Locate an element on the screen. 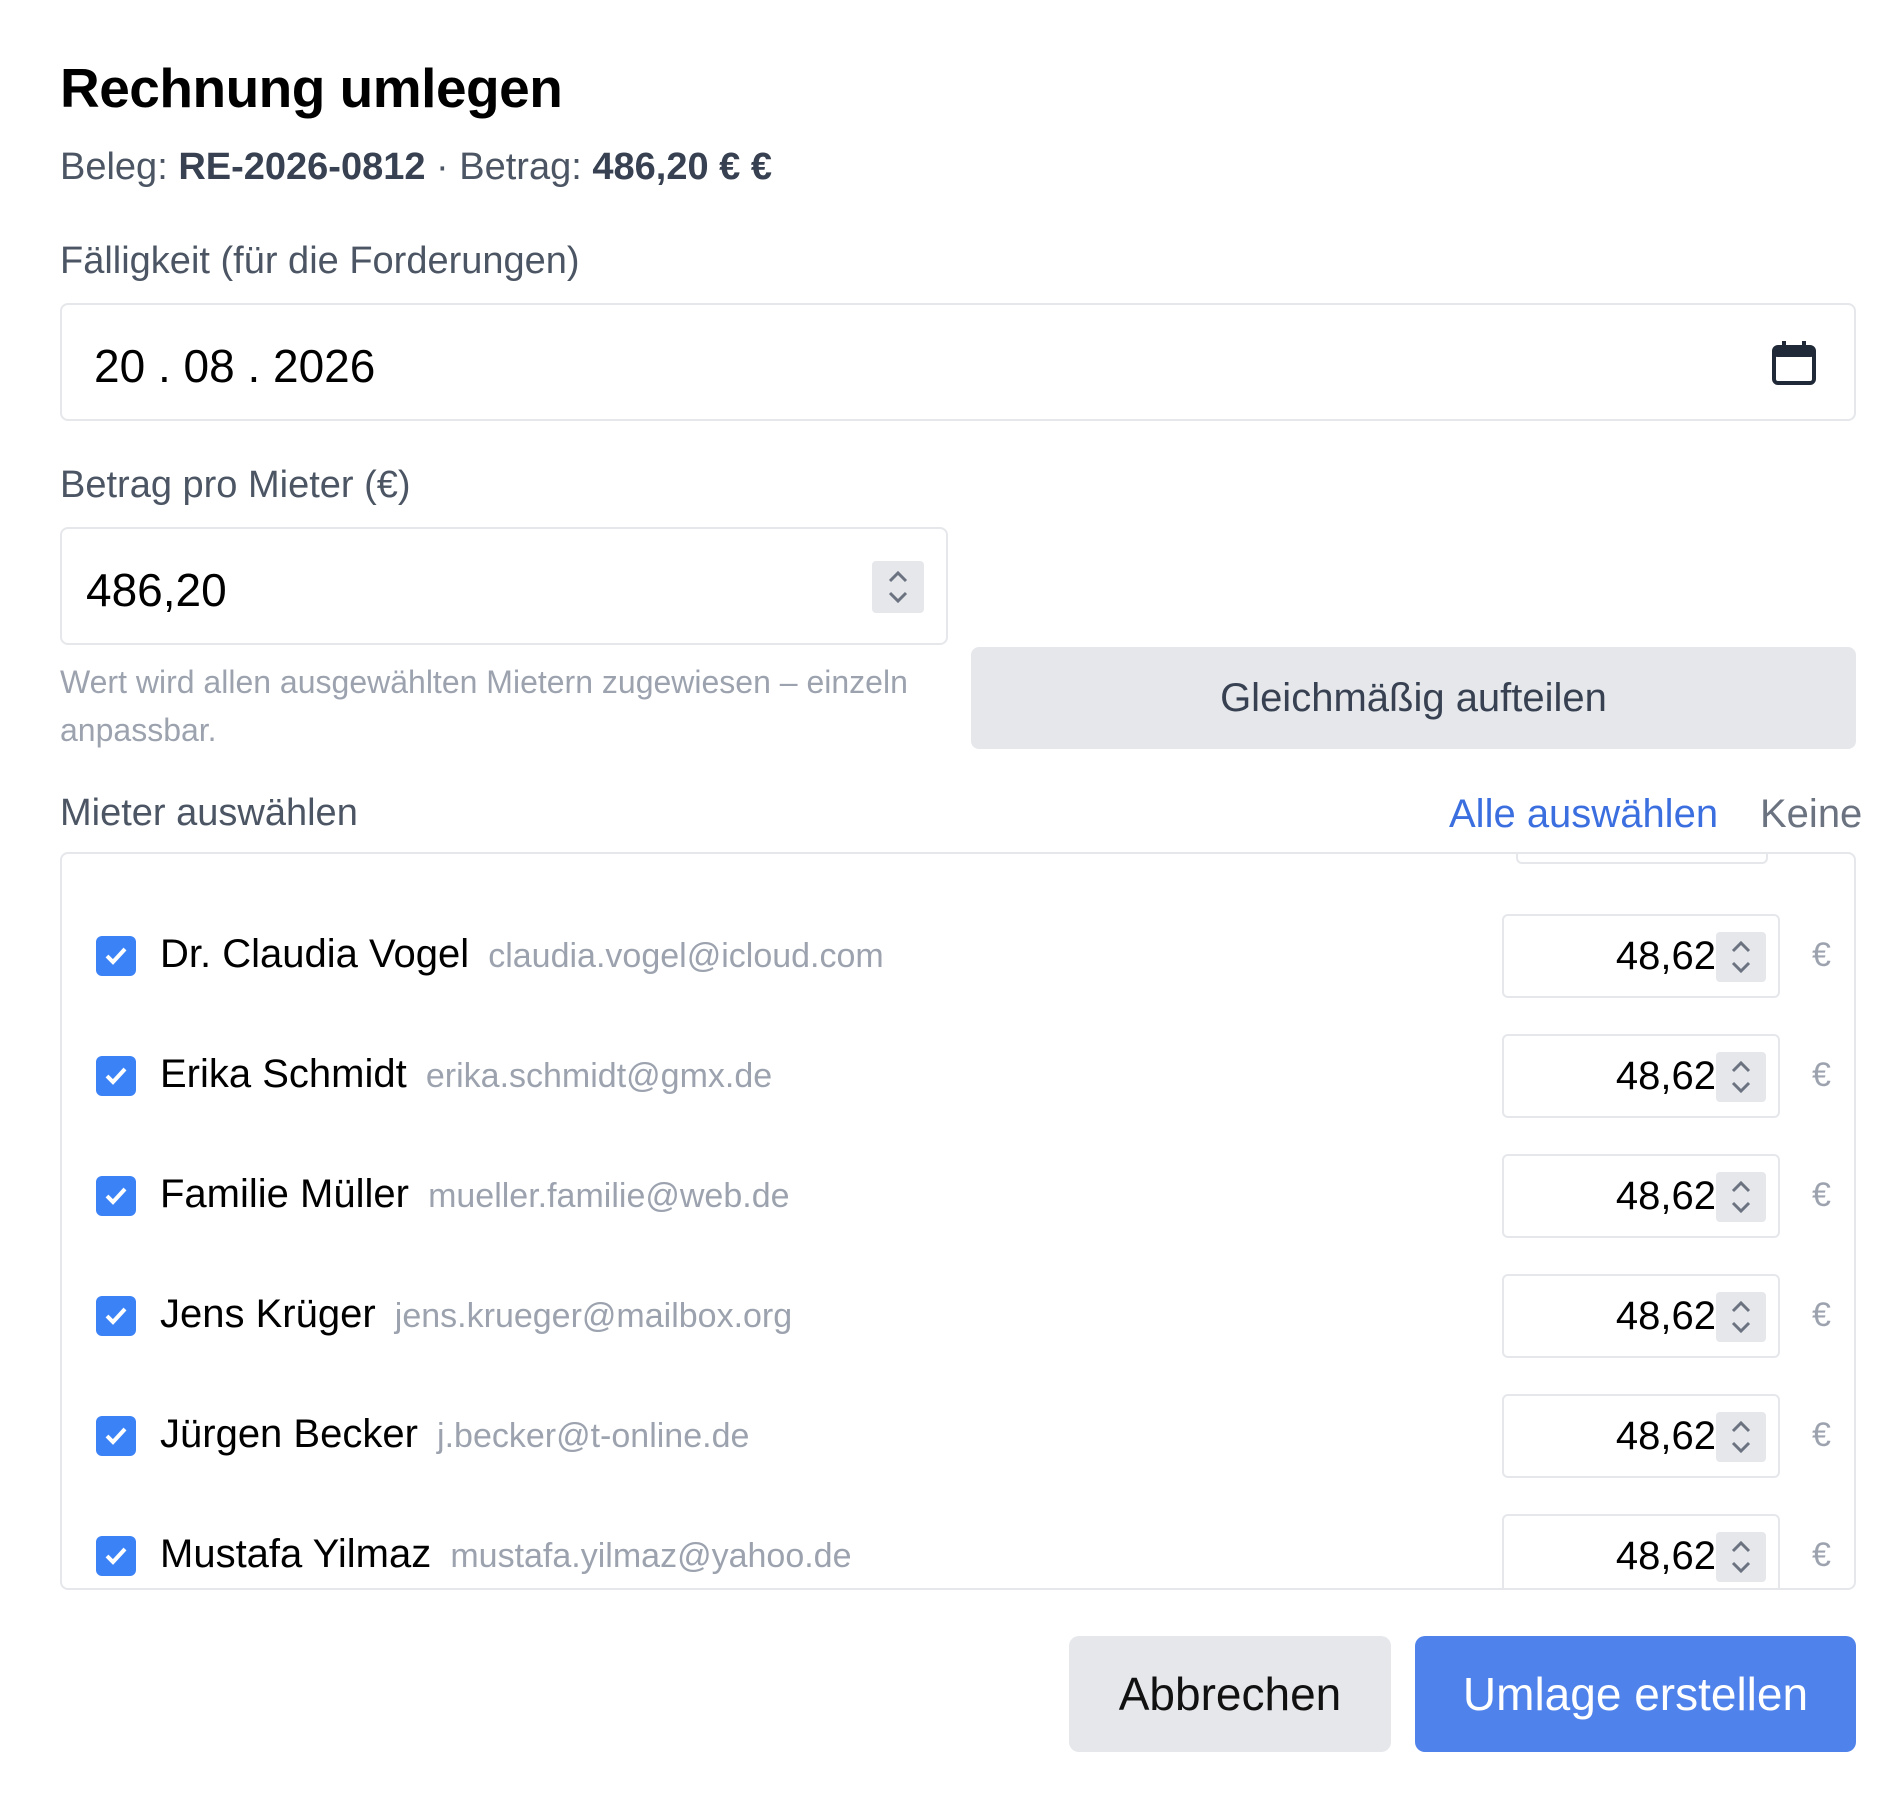 The image size is (1898, 1794). tenant-email: mustafa.yilmaz@yahoo.de is located at coordinates (651, 1556).